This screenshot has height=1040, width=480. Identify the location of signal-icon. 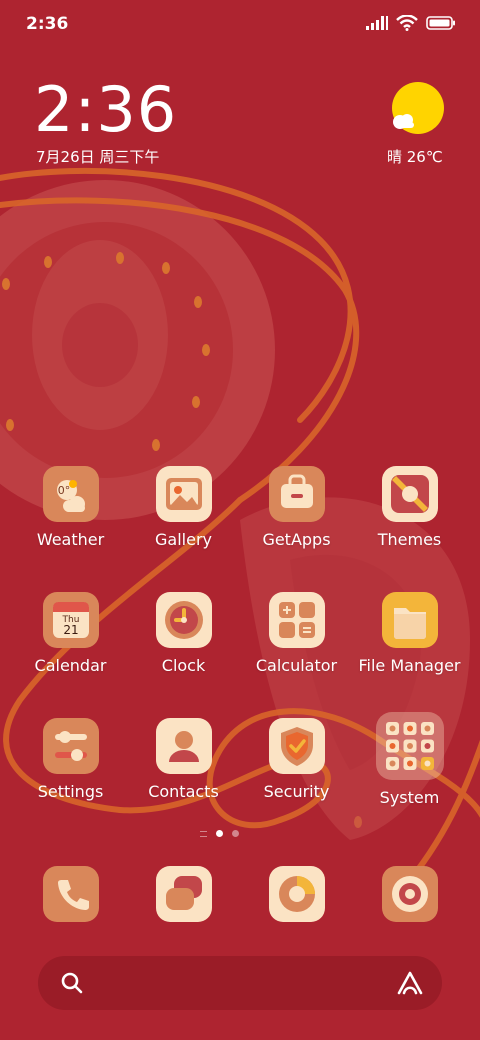
(377, 23).